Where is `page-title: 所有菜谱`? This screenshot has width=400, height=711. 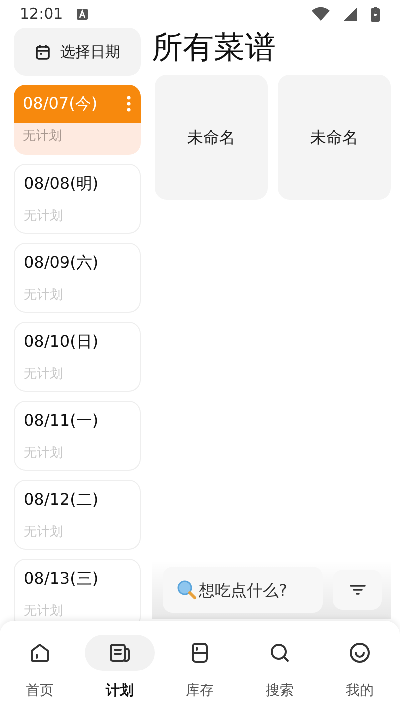 page-title: 所有菜谱 is located at coordinates (214, 48).